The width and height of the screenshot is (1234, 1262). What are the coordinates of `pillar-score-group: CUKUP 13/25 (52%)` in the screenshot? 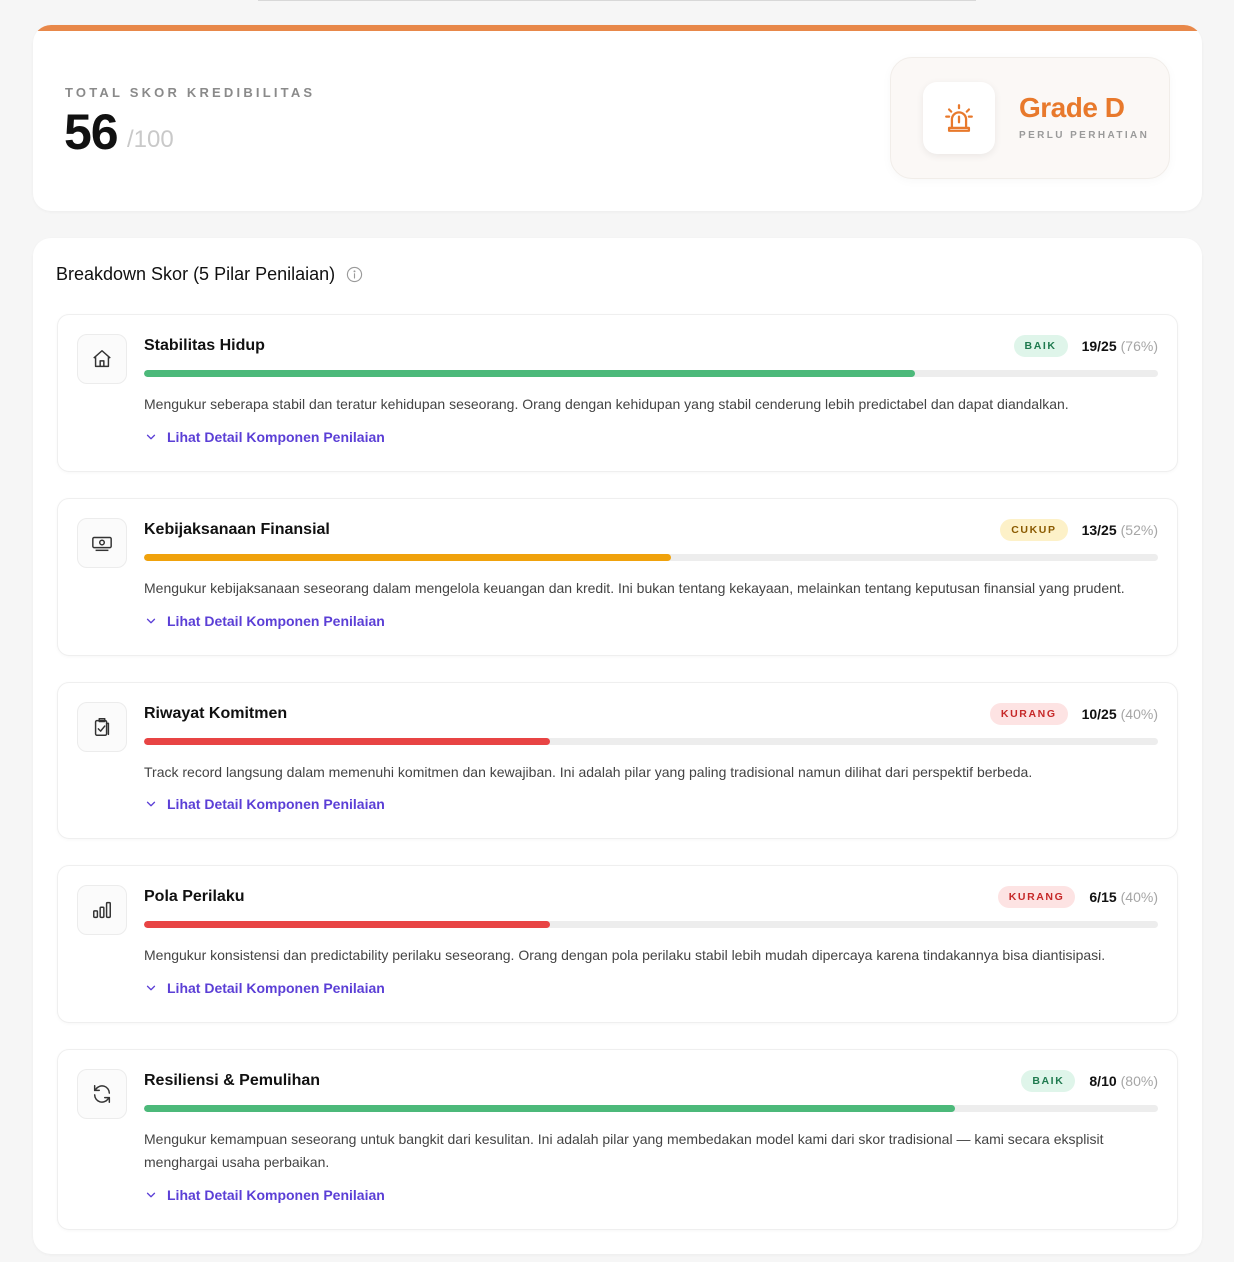 It's located at (1079, 530).